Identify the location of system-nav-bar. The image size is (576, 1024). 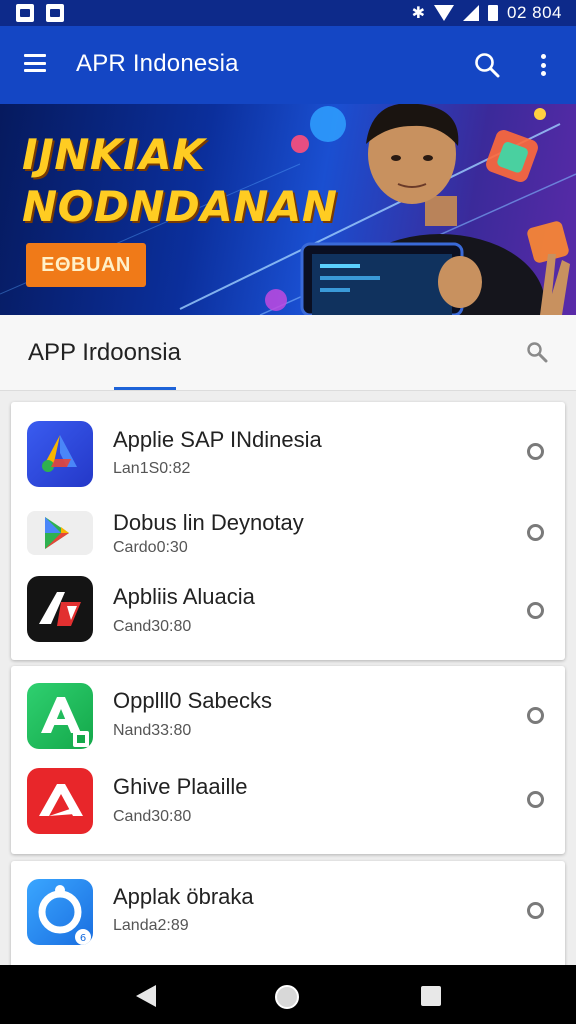
(288, 994).